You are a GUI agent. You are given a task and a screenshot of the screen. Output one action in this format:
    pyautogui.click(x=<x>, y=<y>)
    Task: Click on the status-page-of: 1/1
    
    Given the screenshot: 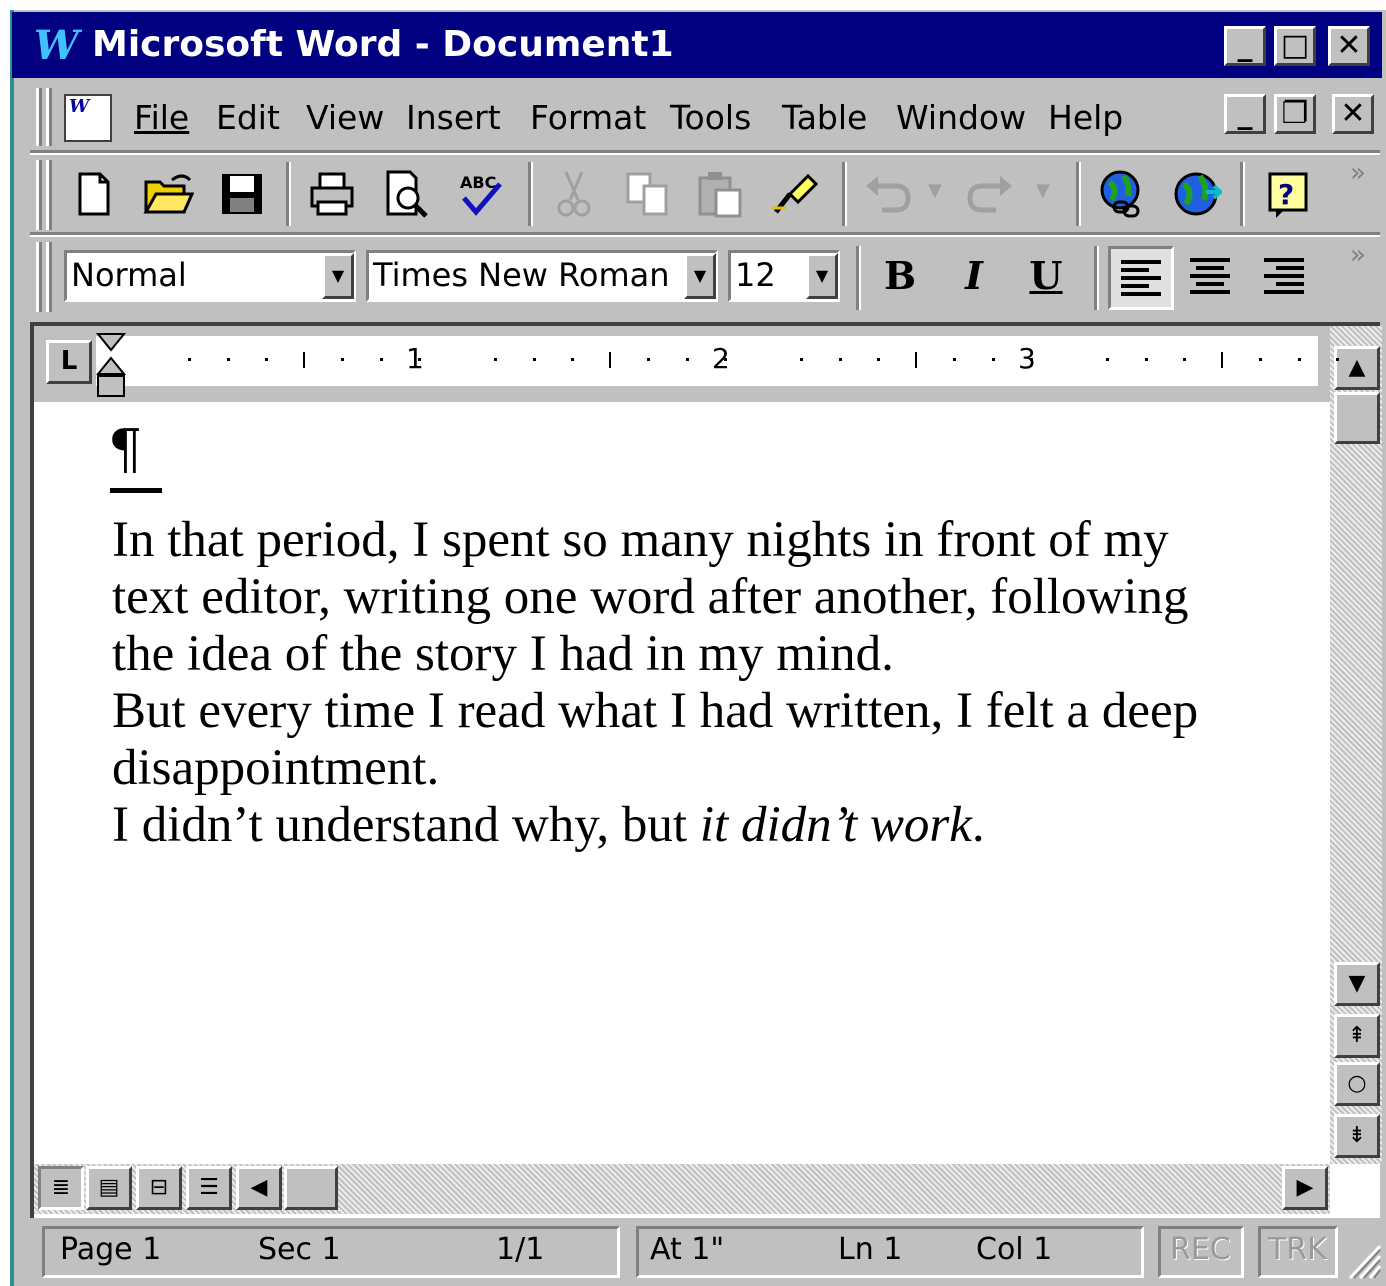 What is the action you would take?
    pyautogui.click(x=520, y=1249)
    